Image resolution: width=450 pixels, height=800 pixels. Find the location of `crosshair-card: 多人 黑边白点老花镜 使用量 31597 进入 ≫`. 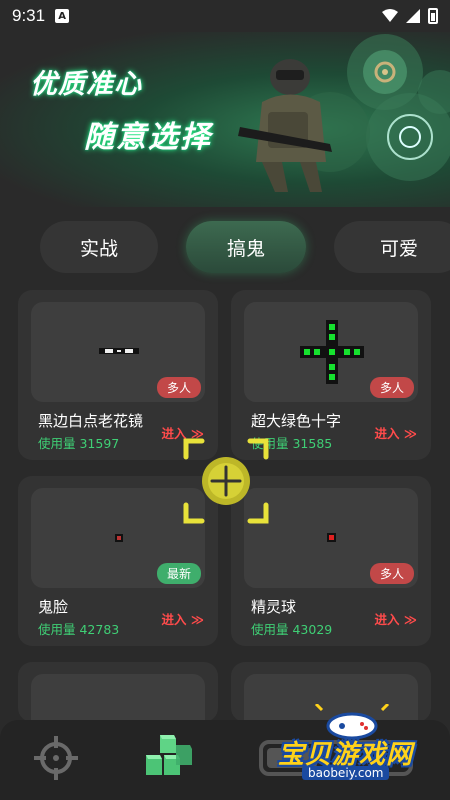

crosshair-card: 多人 黑边白点老花镜 使用量 31597 进入 ≫ is located at coordinates (118, 375).